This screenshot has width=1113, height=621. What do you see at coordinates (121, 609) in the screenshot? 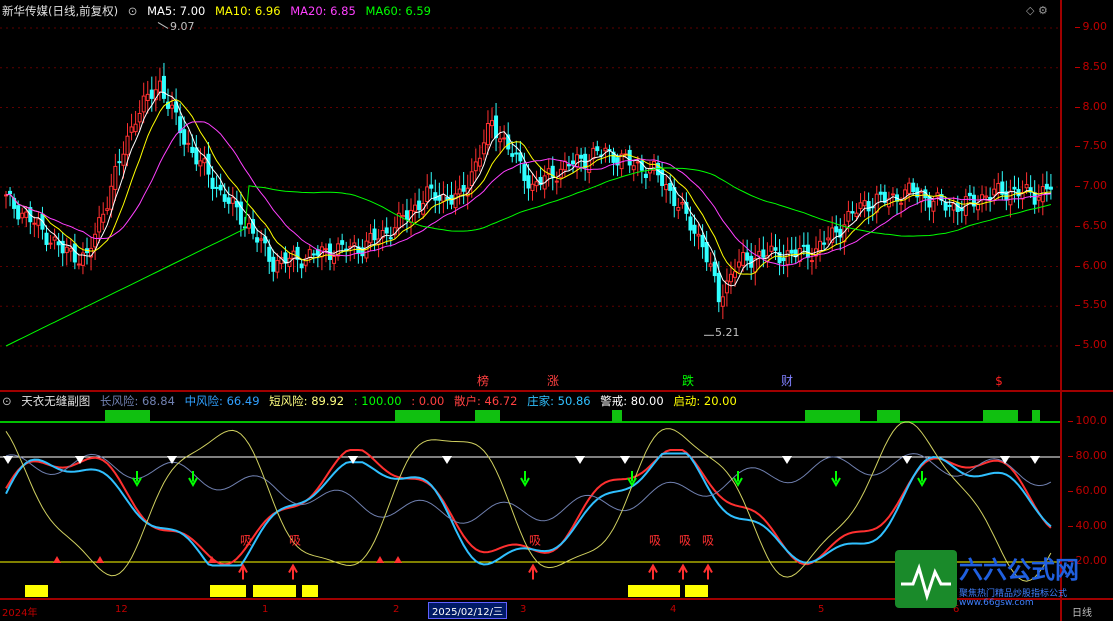
I see `date-label: 12` at bounding box center [121, 609].